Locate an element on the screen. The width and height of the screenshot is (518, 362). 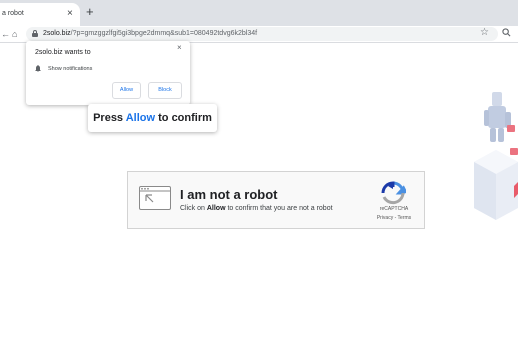
prompt-close-icon: × is located at coordinates (179, 48).